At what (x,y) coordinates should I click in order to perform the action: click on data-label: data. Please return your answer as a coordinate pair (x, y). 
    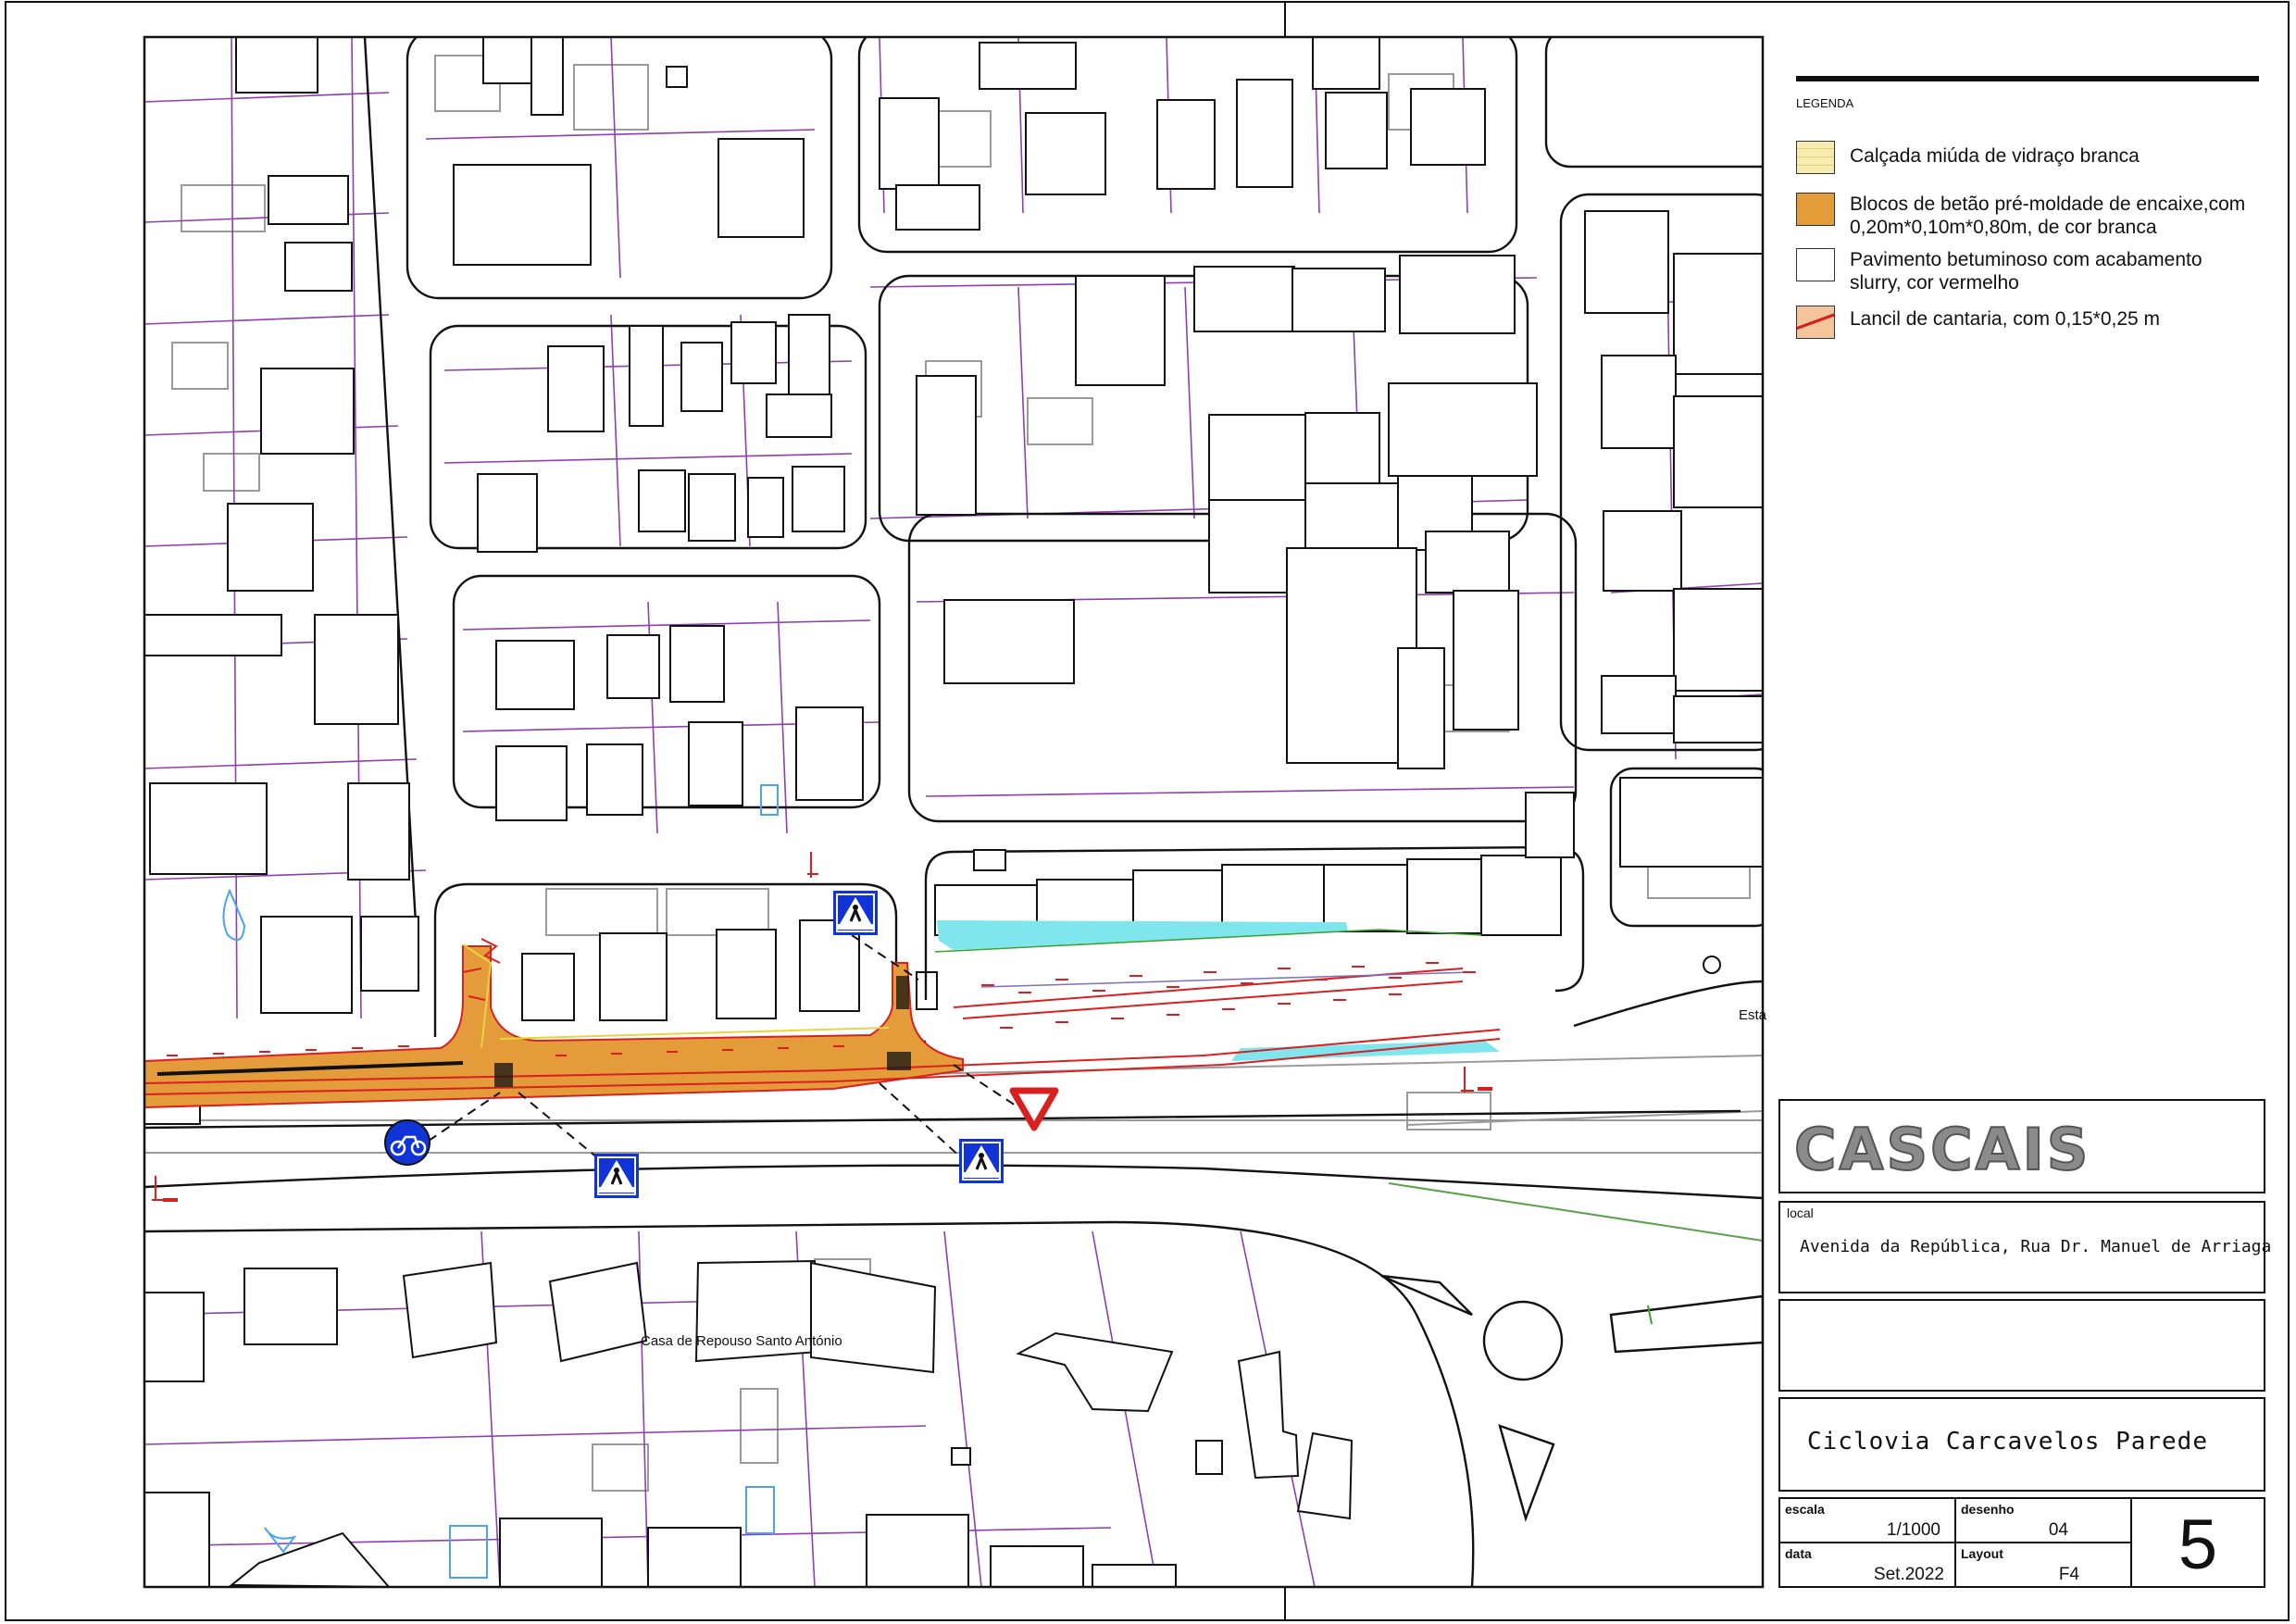
    Looking at the image, I should click on (1798, 1553).